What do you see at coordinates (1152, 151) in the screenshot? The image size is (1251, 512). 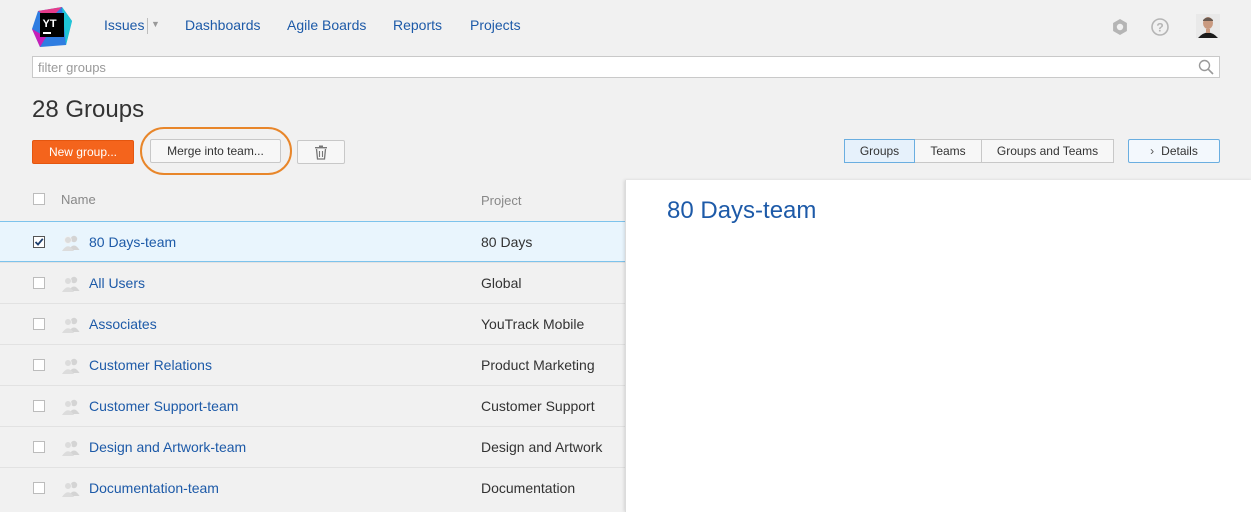 I see `chevron-right-icon: ›` at bounding box center [1152, 151].